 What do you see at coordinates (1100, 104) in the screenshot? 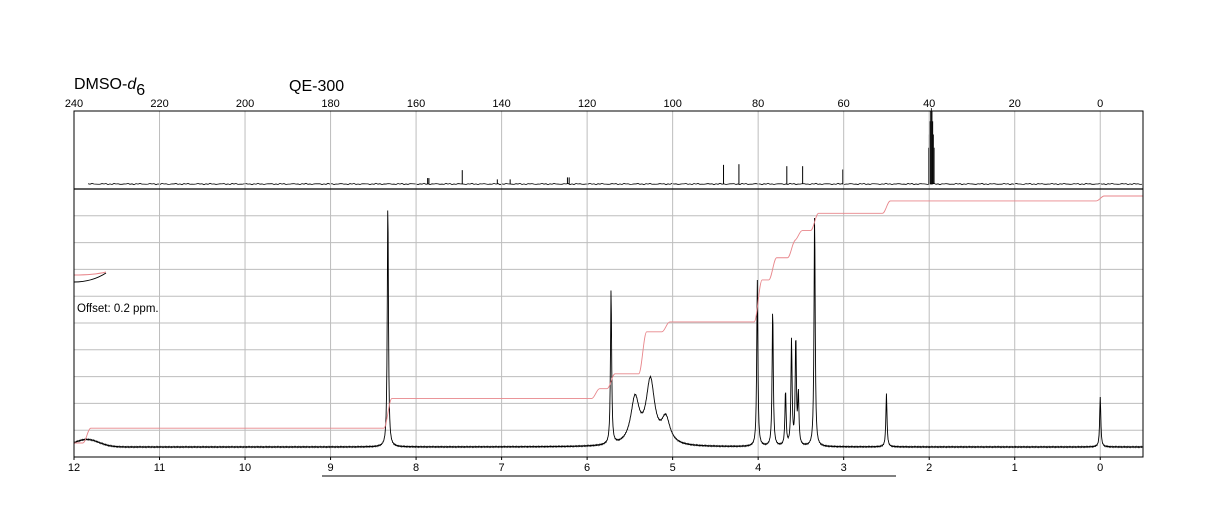
I see `c13-tick-label: 0` at bounding box center [1100, 104].